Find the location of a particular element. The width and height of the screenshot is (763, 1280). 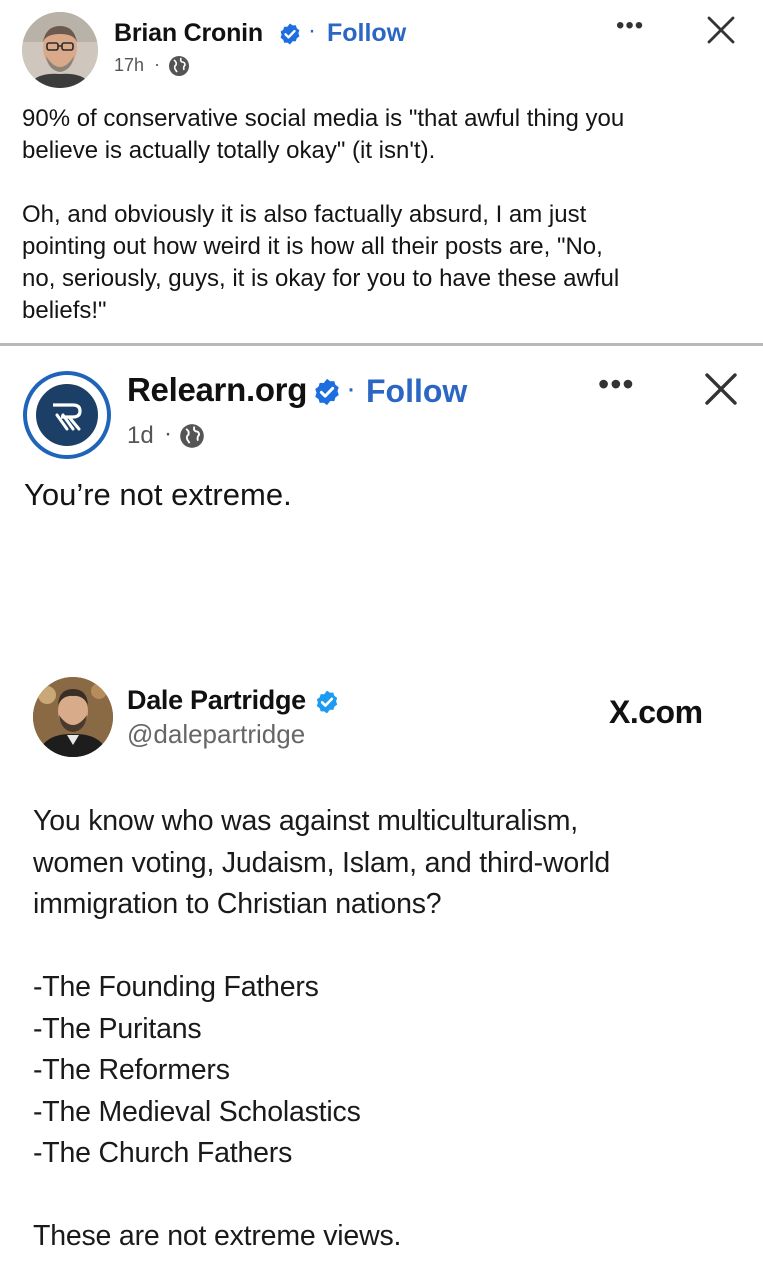

relearn-logo-avatar is located at coordinates (67, 415).